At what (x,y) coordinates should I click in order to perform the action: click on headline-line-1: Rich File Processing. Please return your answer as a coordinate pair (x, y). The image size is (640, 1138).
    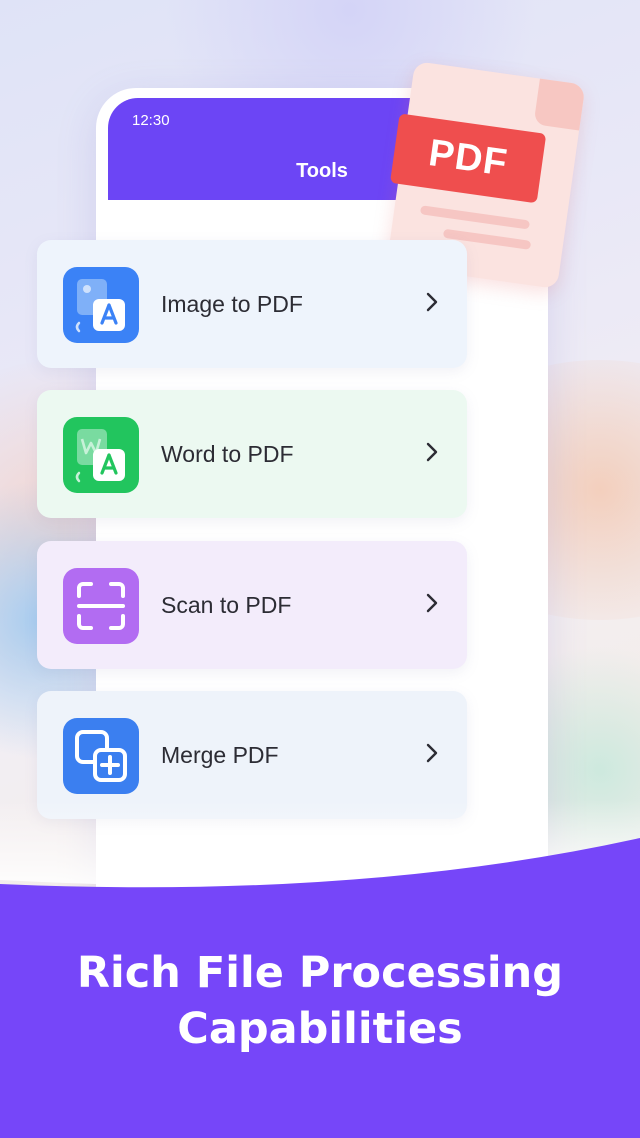
    Looking at the image, I should click on (320, 973).